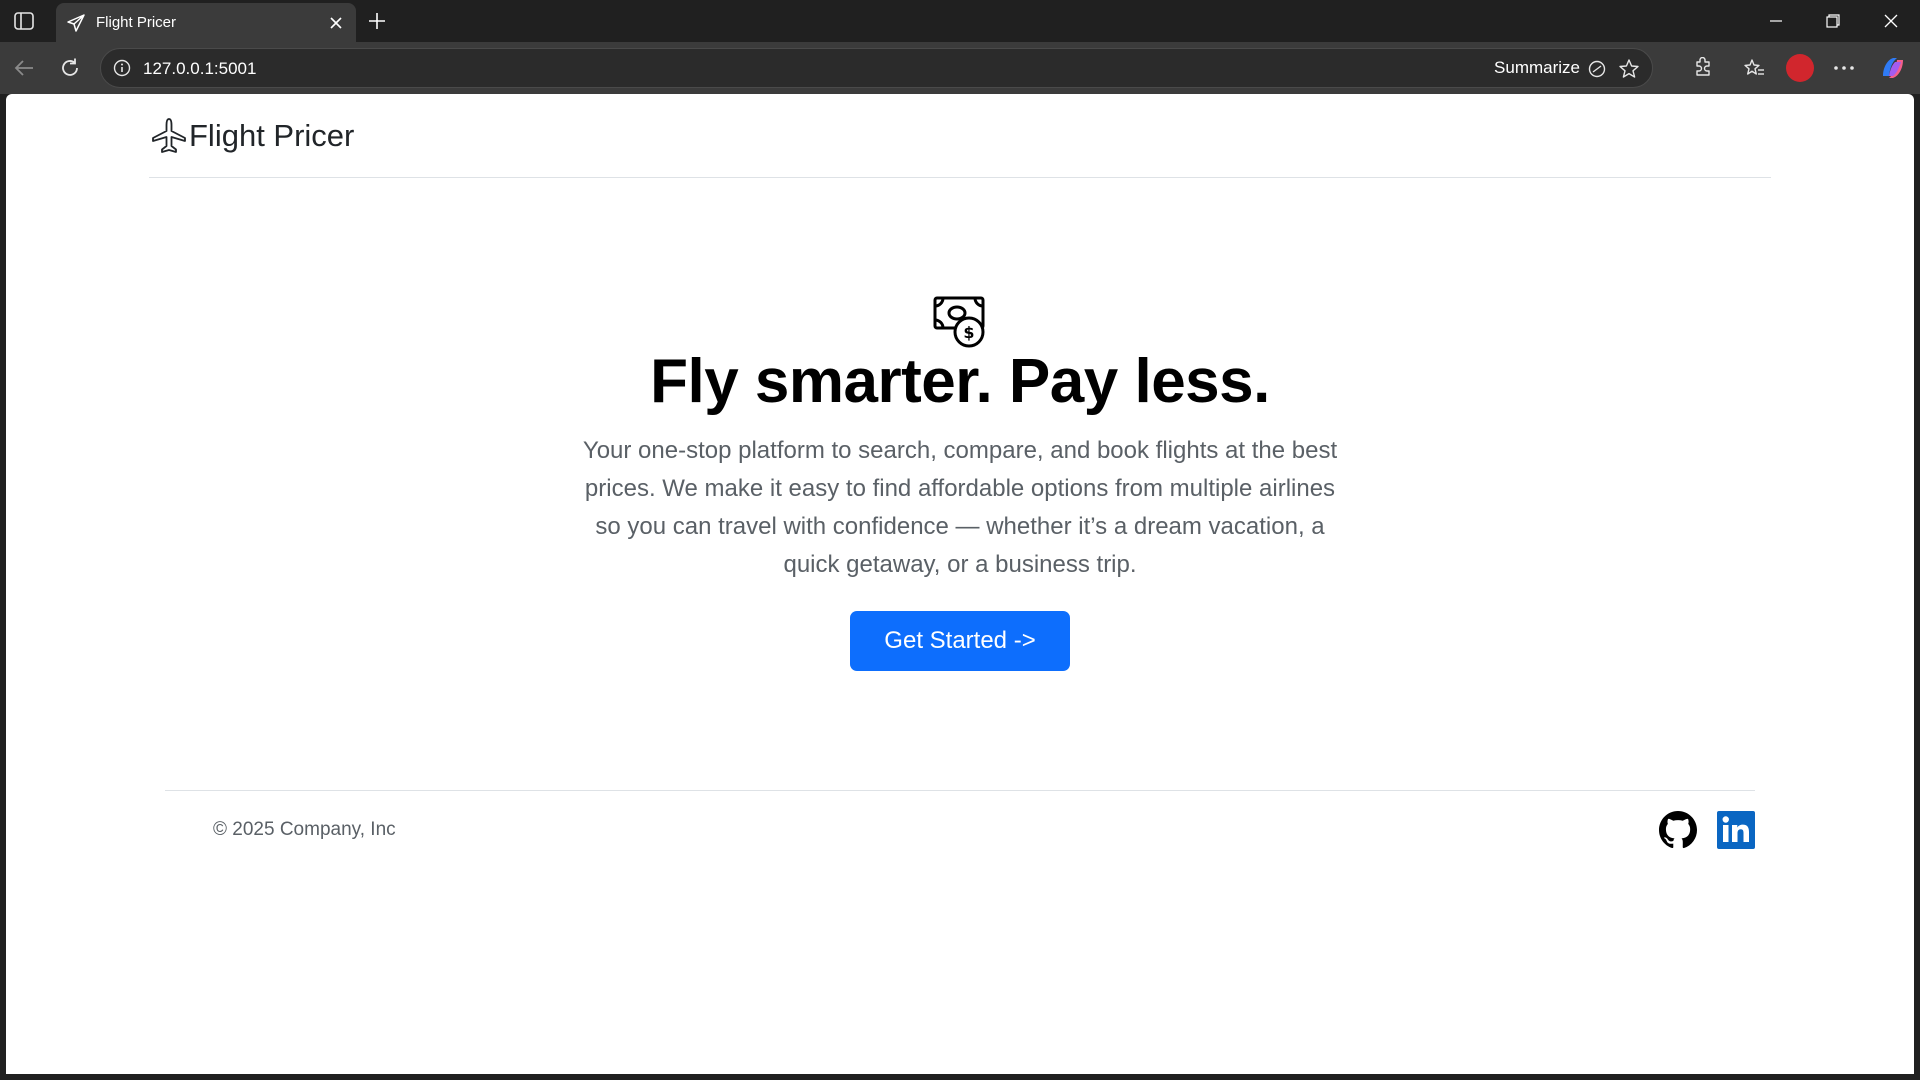  What do you see at coordinates (876, 68) in the screenshot?
I see `address-bar: 127.0.0.1:5001 Summarize` at bounding box center [876, 68].